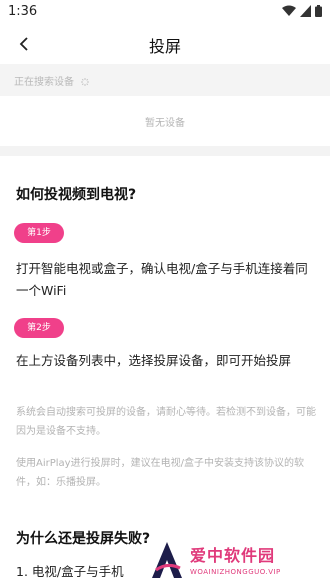  What do you see at coordinates (154, 360) in the screenshot?
I see `step-2-text: 在上方设备列表中，选择投屏设备，即可开始投屏` at bounding box center [154, 360].